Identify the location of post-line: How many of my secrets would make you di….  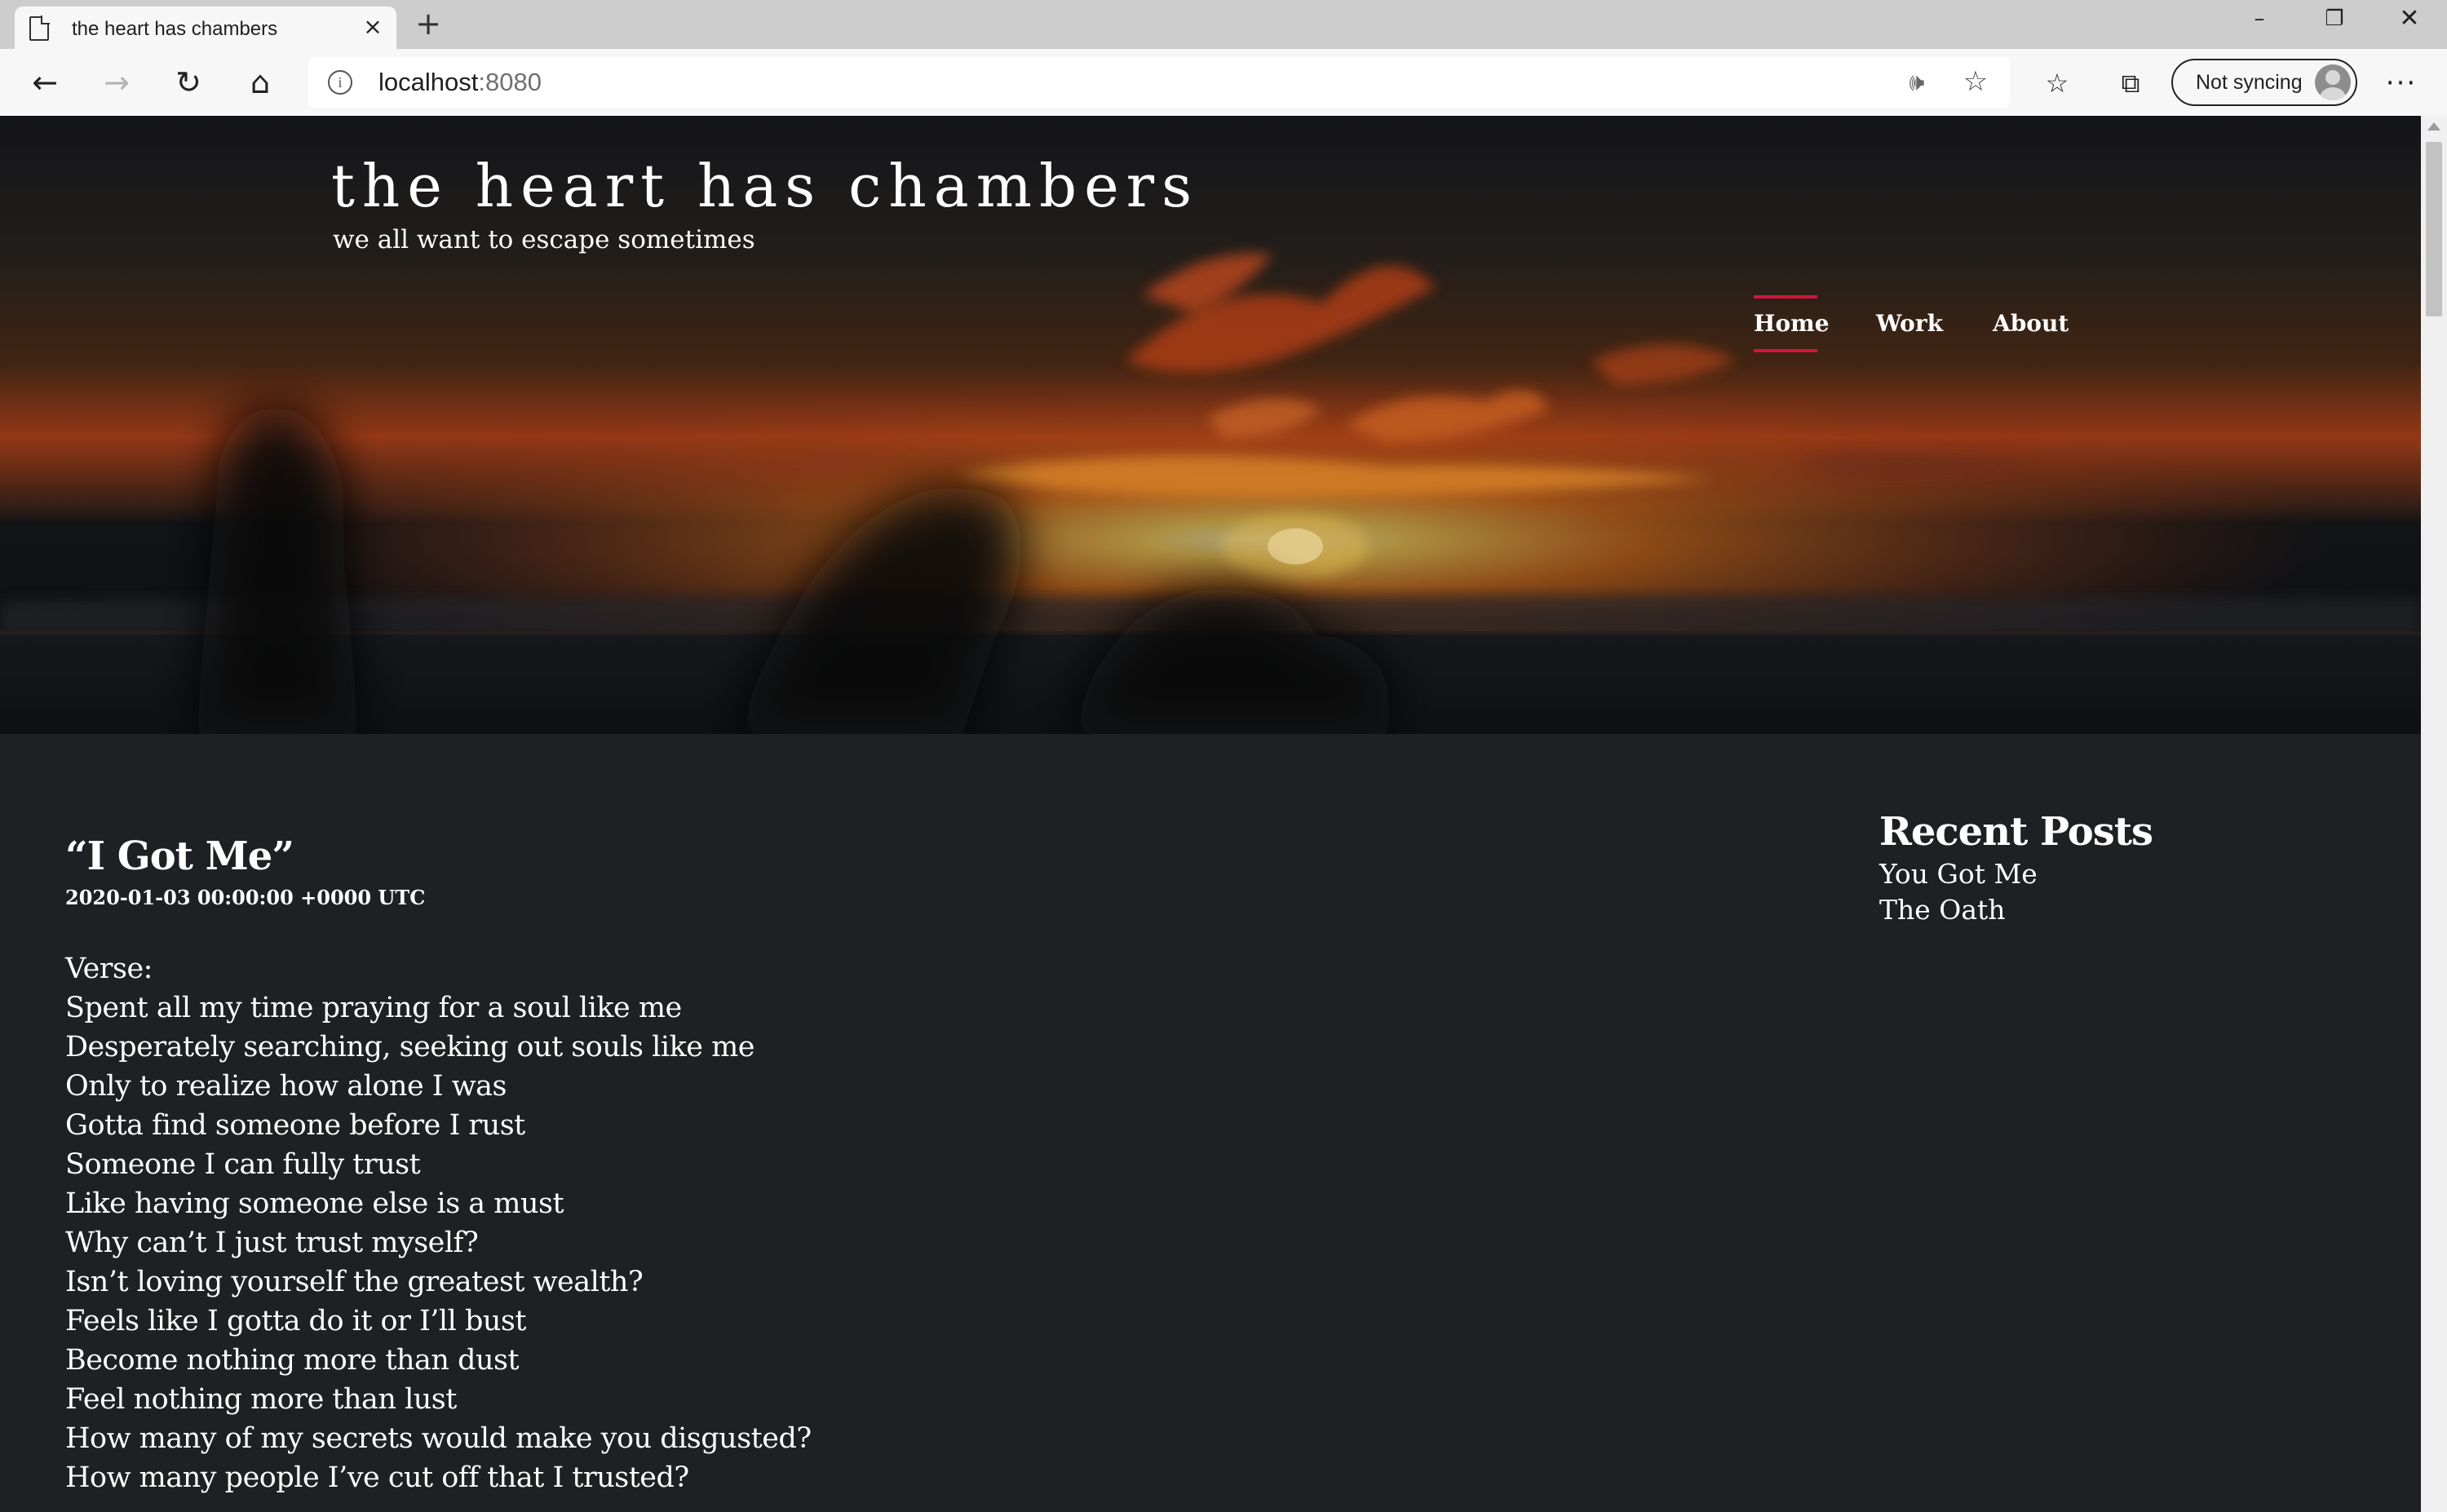
(438, 1439).